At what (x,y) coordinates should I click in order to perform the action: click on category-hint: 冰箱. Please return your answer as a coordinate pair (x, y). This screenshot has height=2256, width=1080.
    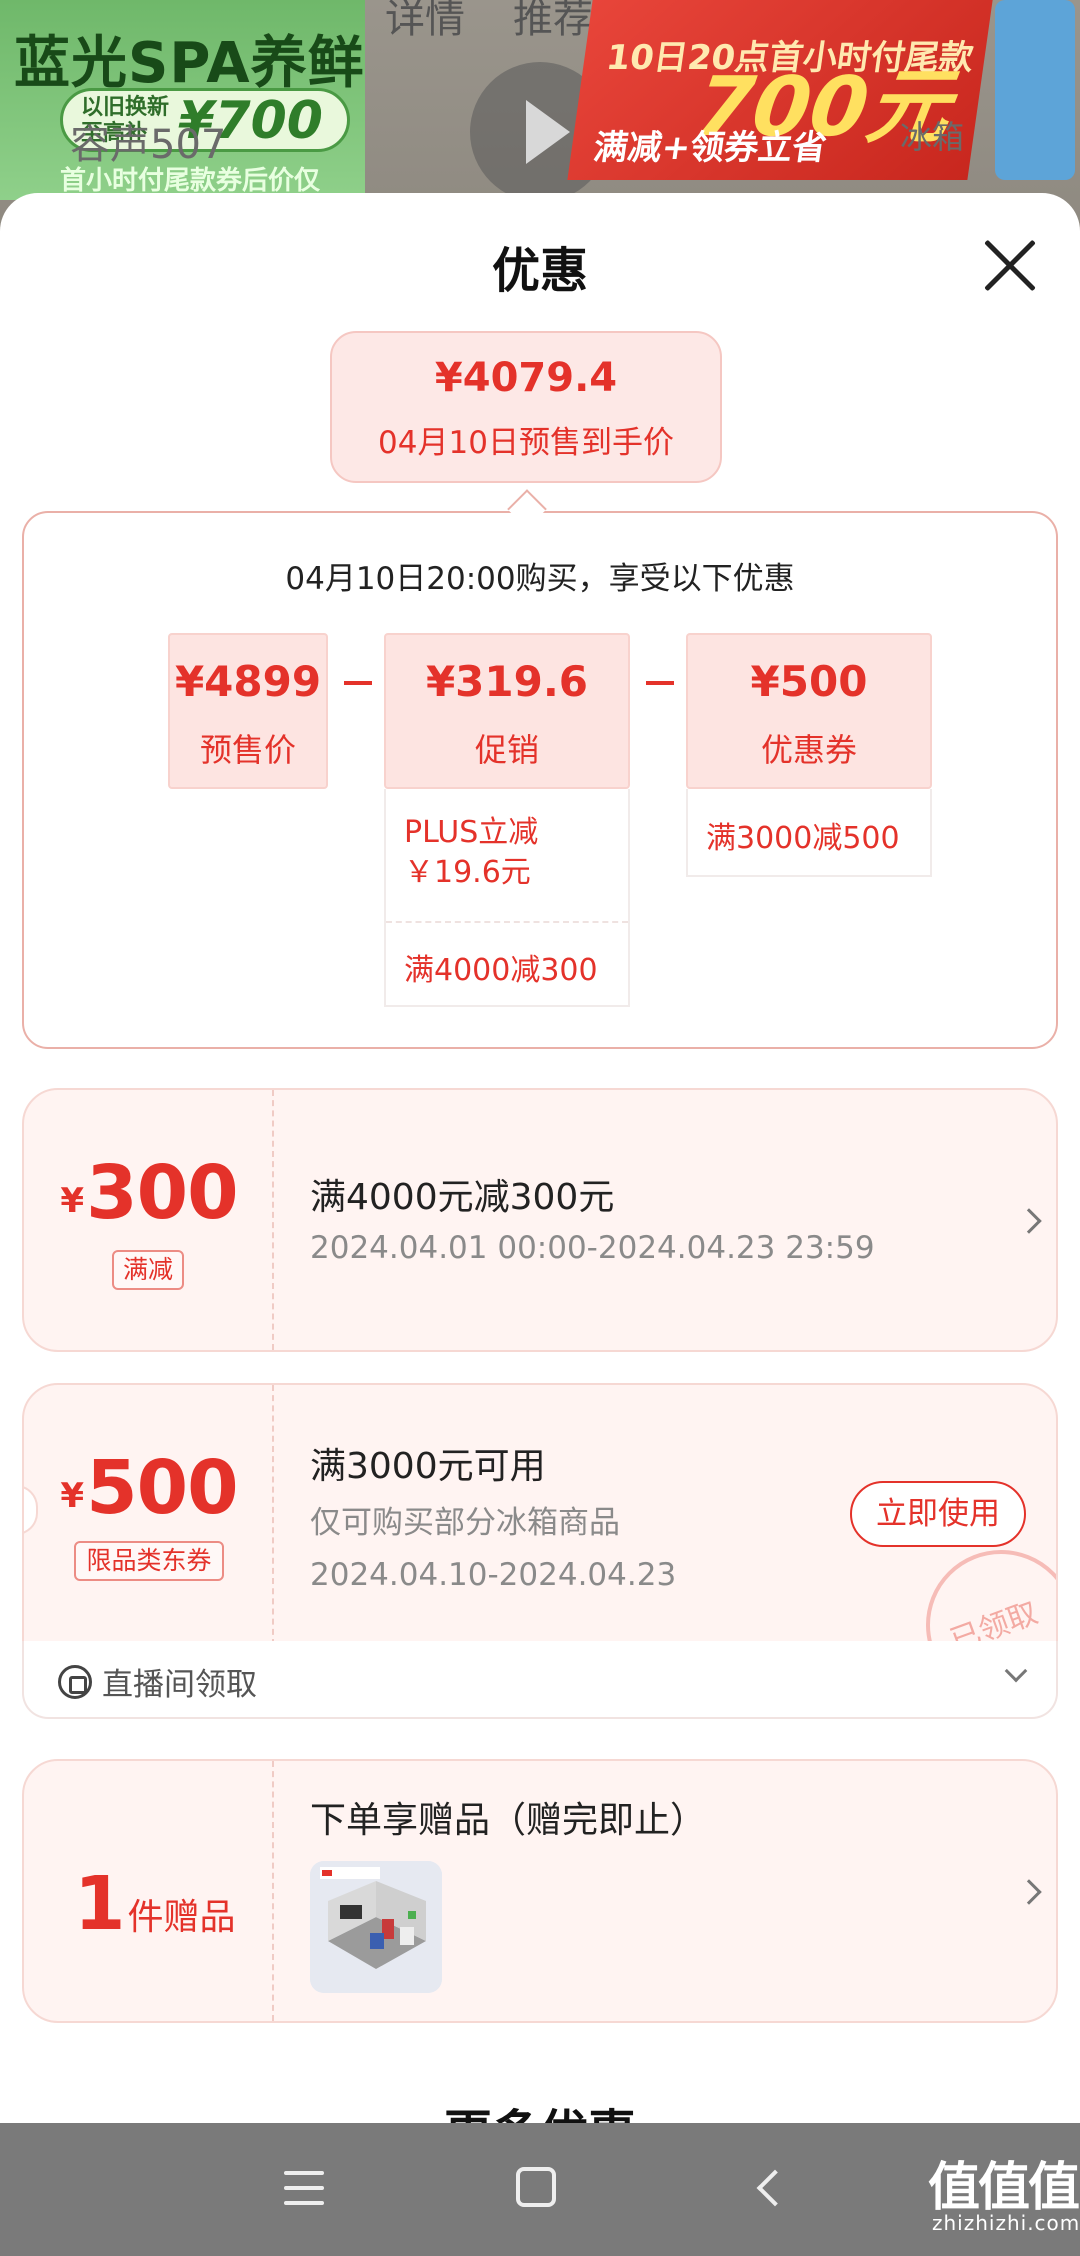
    Looking at the image, I should click on (932, 137).